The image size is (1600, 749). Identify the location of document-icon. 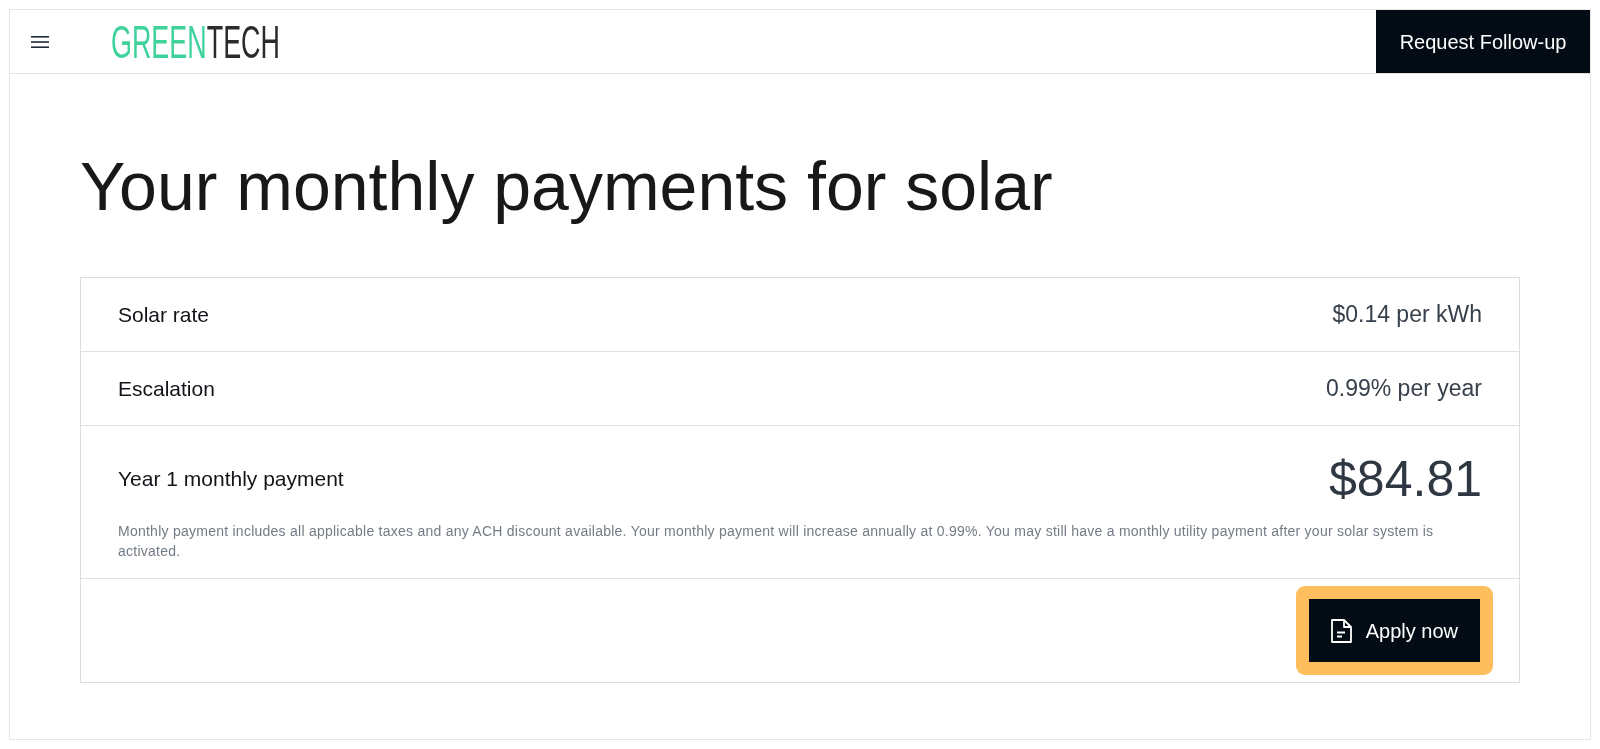
(1341, 630).